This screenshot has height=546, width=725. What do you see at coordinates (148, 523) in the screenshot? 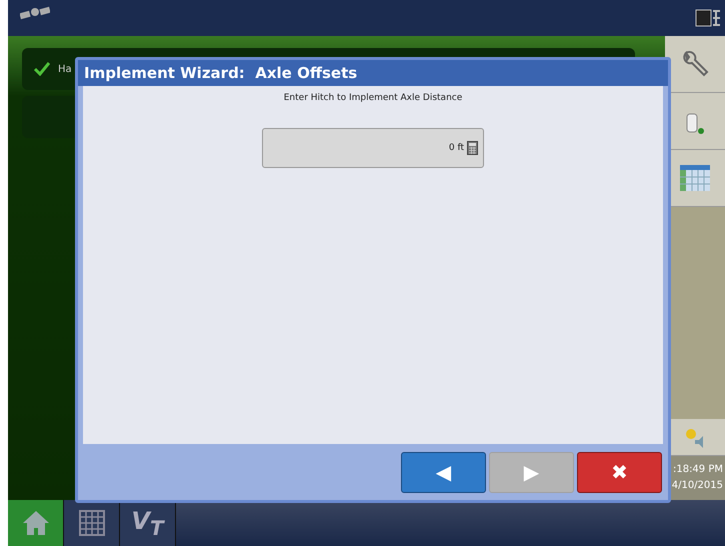
I see `vt-tab: V$_{T}$` at bounding box center [148, 523].